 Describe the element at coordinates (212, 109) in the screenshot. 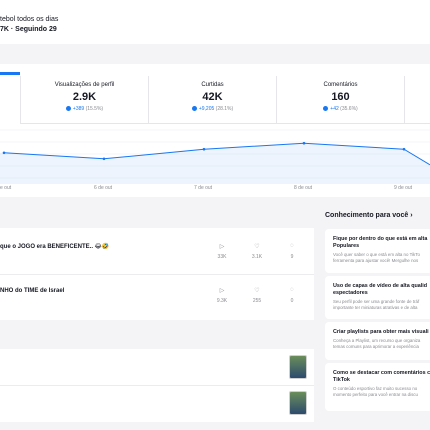

I see `stat-delta: +9,205 (28.1%)` at that location.